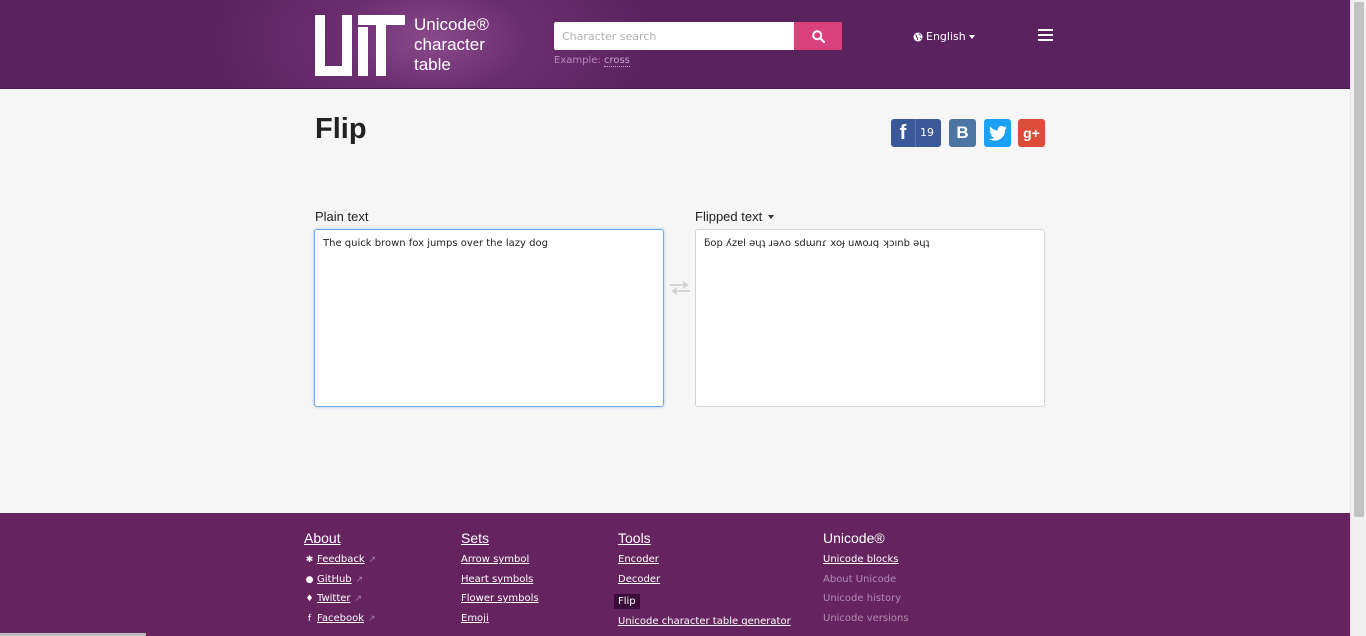  What do you see at coordinates (500, 560) in the screenshot?
I see `footer-link-arrow-symbol: Arrow symbol` at bounding box center [500, 560].